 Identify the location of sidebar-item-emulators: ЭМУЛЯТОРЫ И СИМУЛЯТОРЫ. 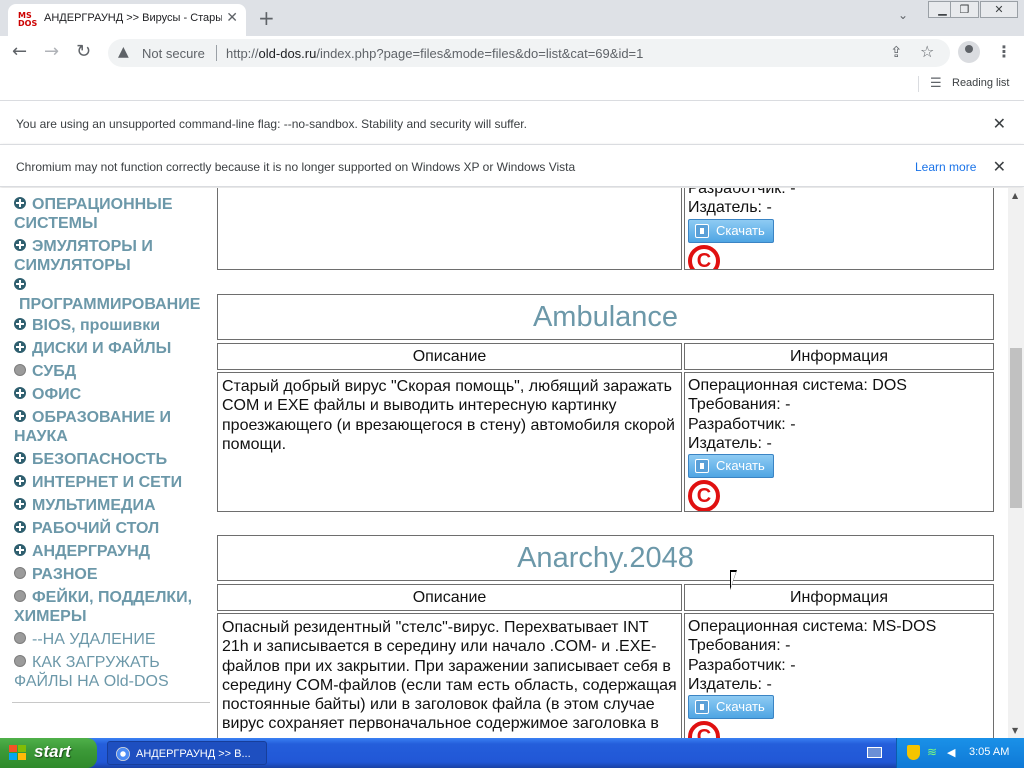
(112, 256).